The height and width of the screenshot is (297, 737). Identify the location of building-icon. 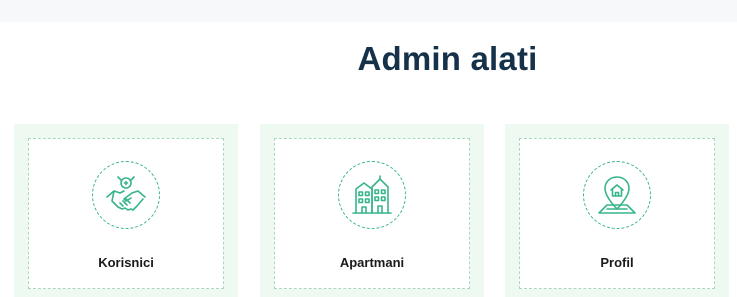
(372, 195).